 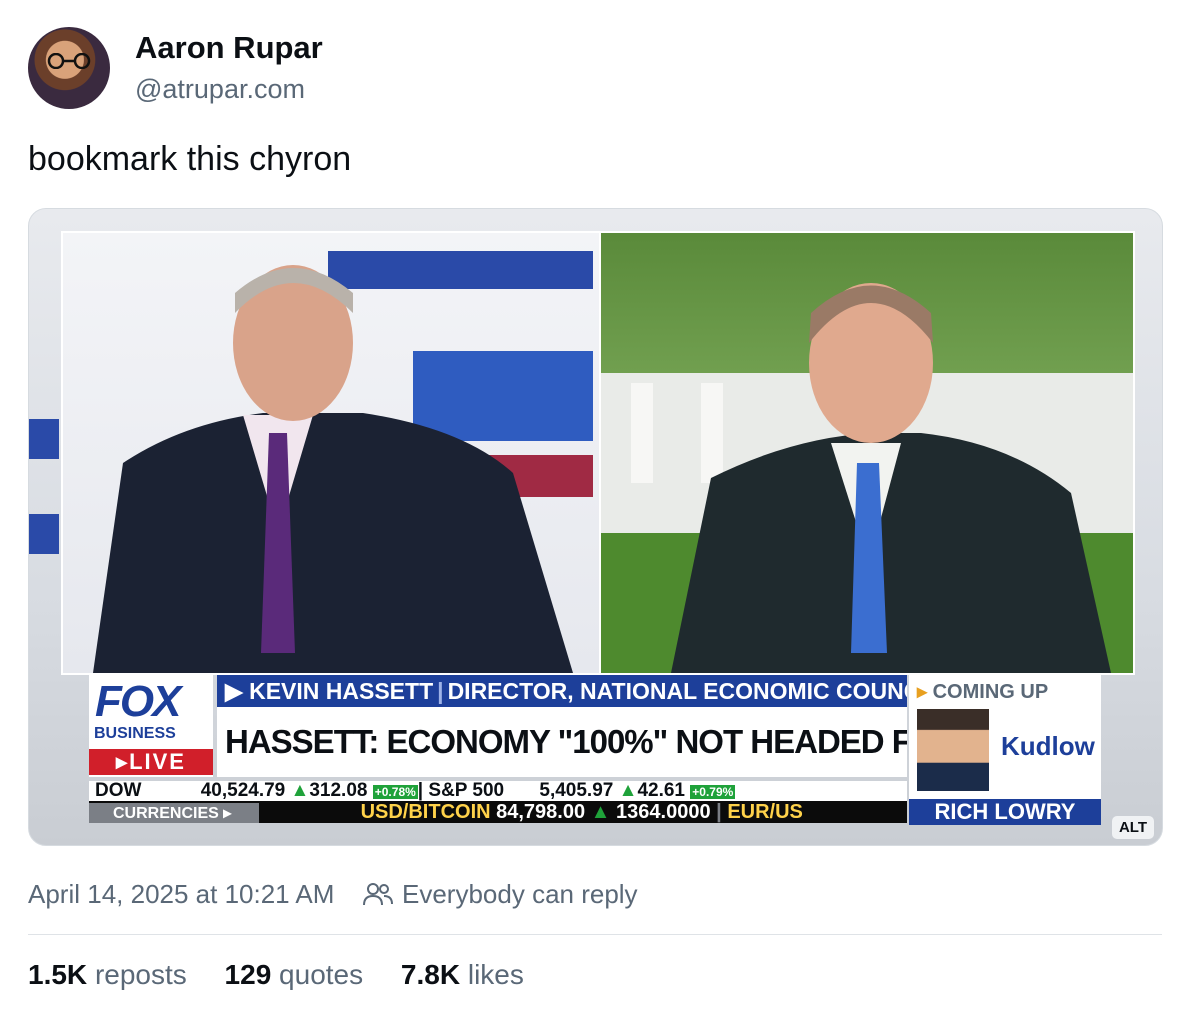 What do you see at coordinates (248, 974) in the screenshot?
I see `quotes-count: 129` at bounding box center [248, 974].